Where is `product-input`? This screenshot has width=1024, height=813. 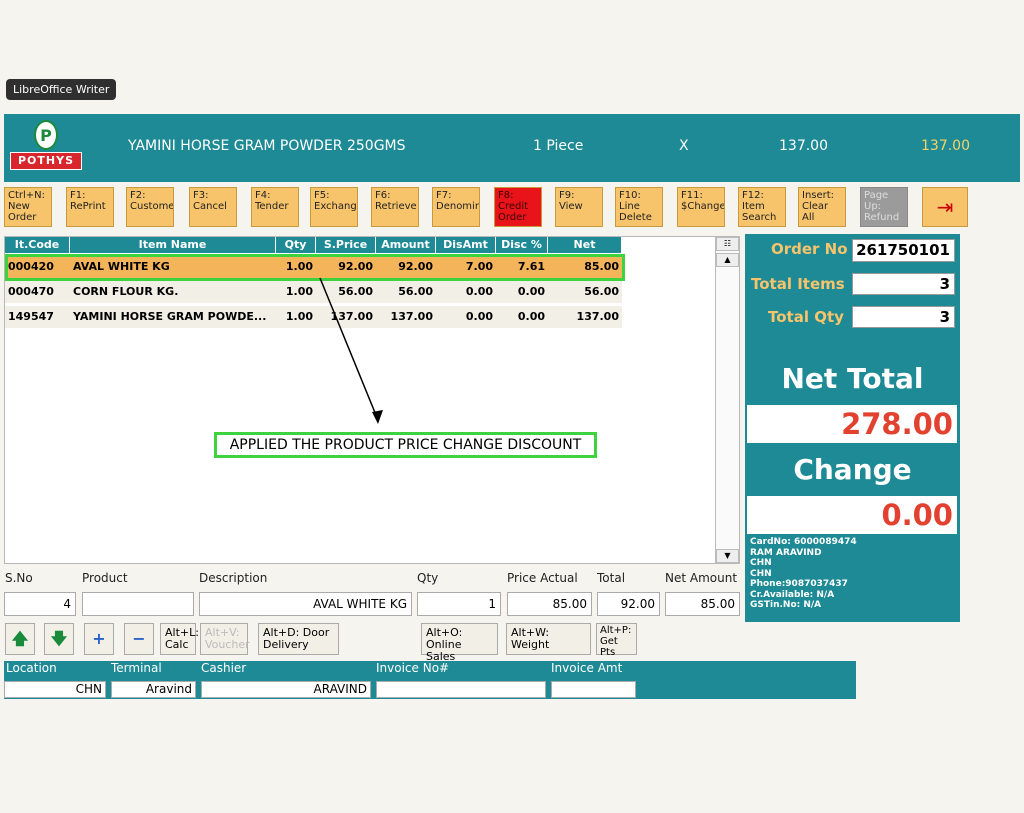
product-input is located at coordinates (138, 604).